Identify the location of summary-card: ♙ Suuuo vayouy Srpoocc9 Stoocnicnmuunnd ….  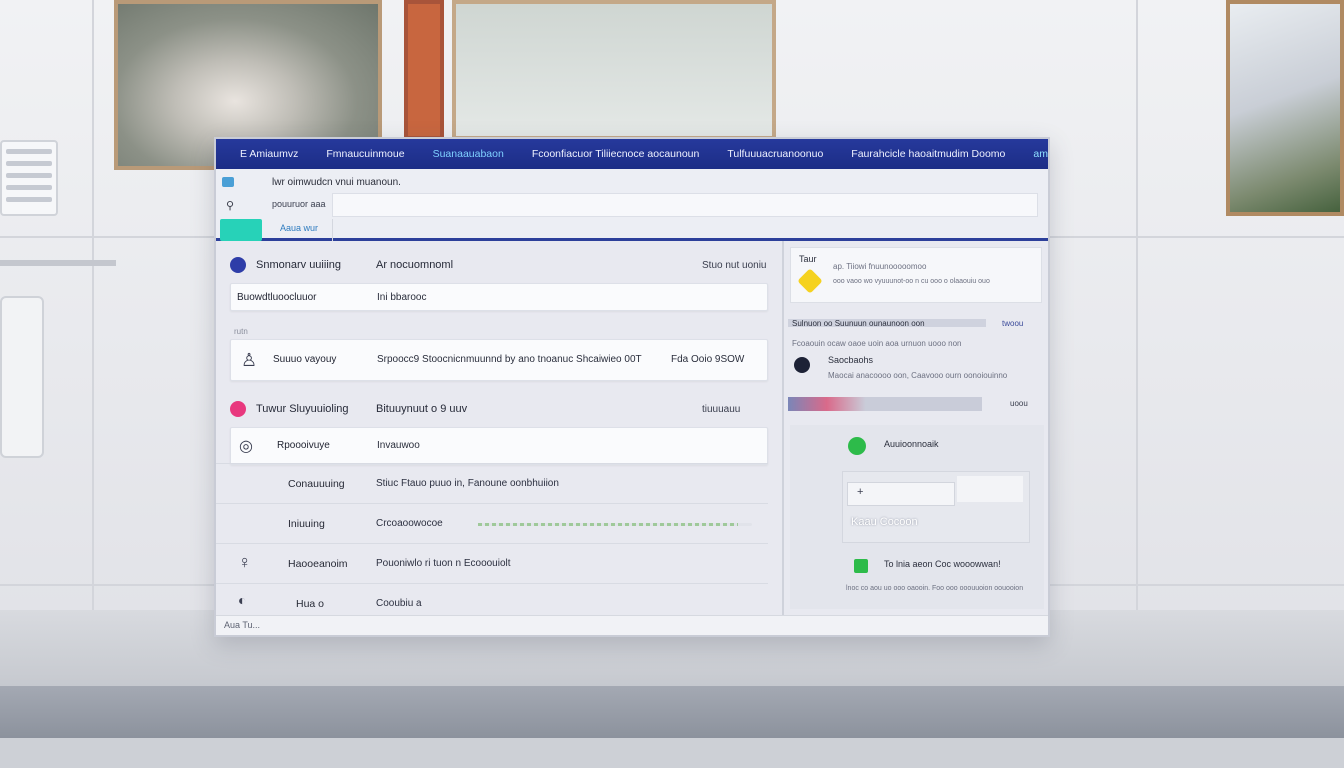
(499, 360).